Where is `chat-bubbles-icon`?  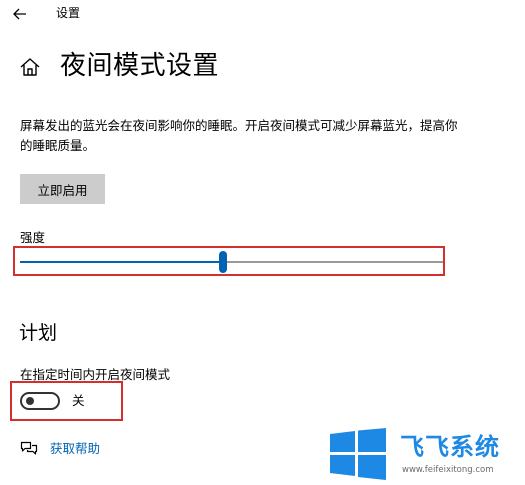
chat-bubbles-icon is located at coordinates (29, 449).